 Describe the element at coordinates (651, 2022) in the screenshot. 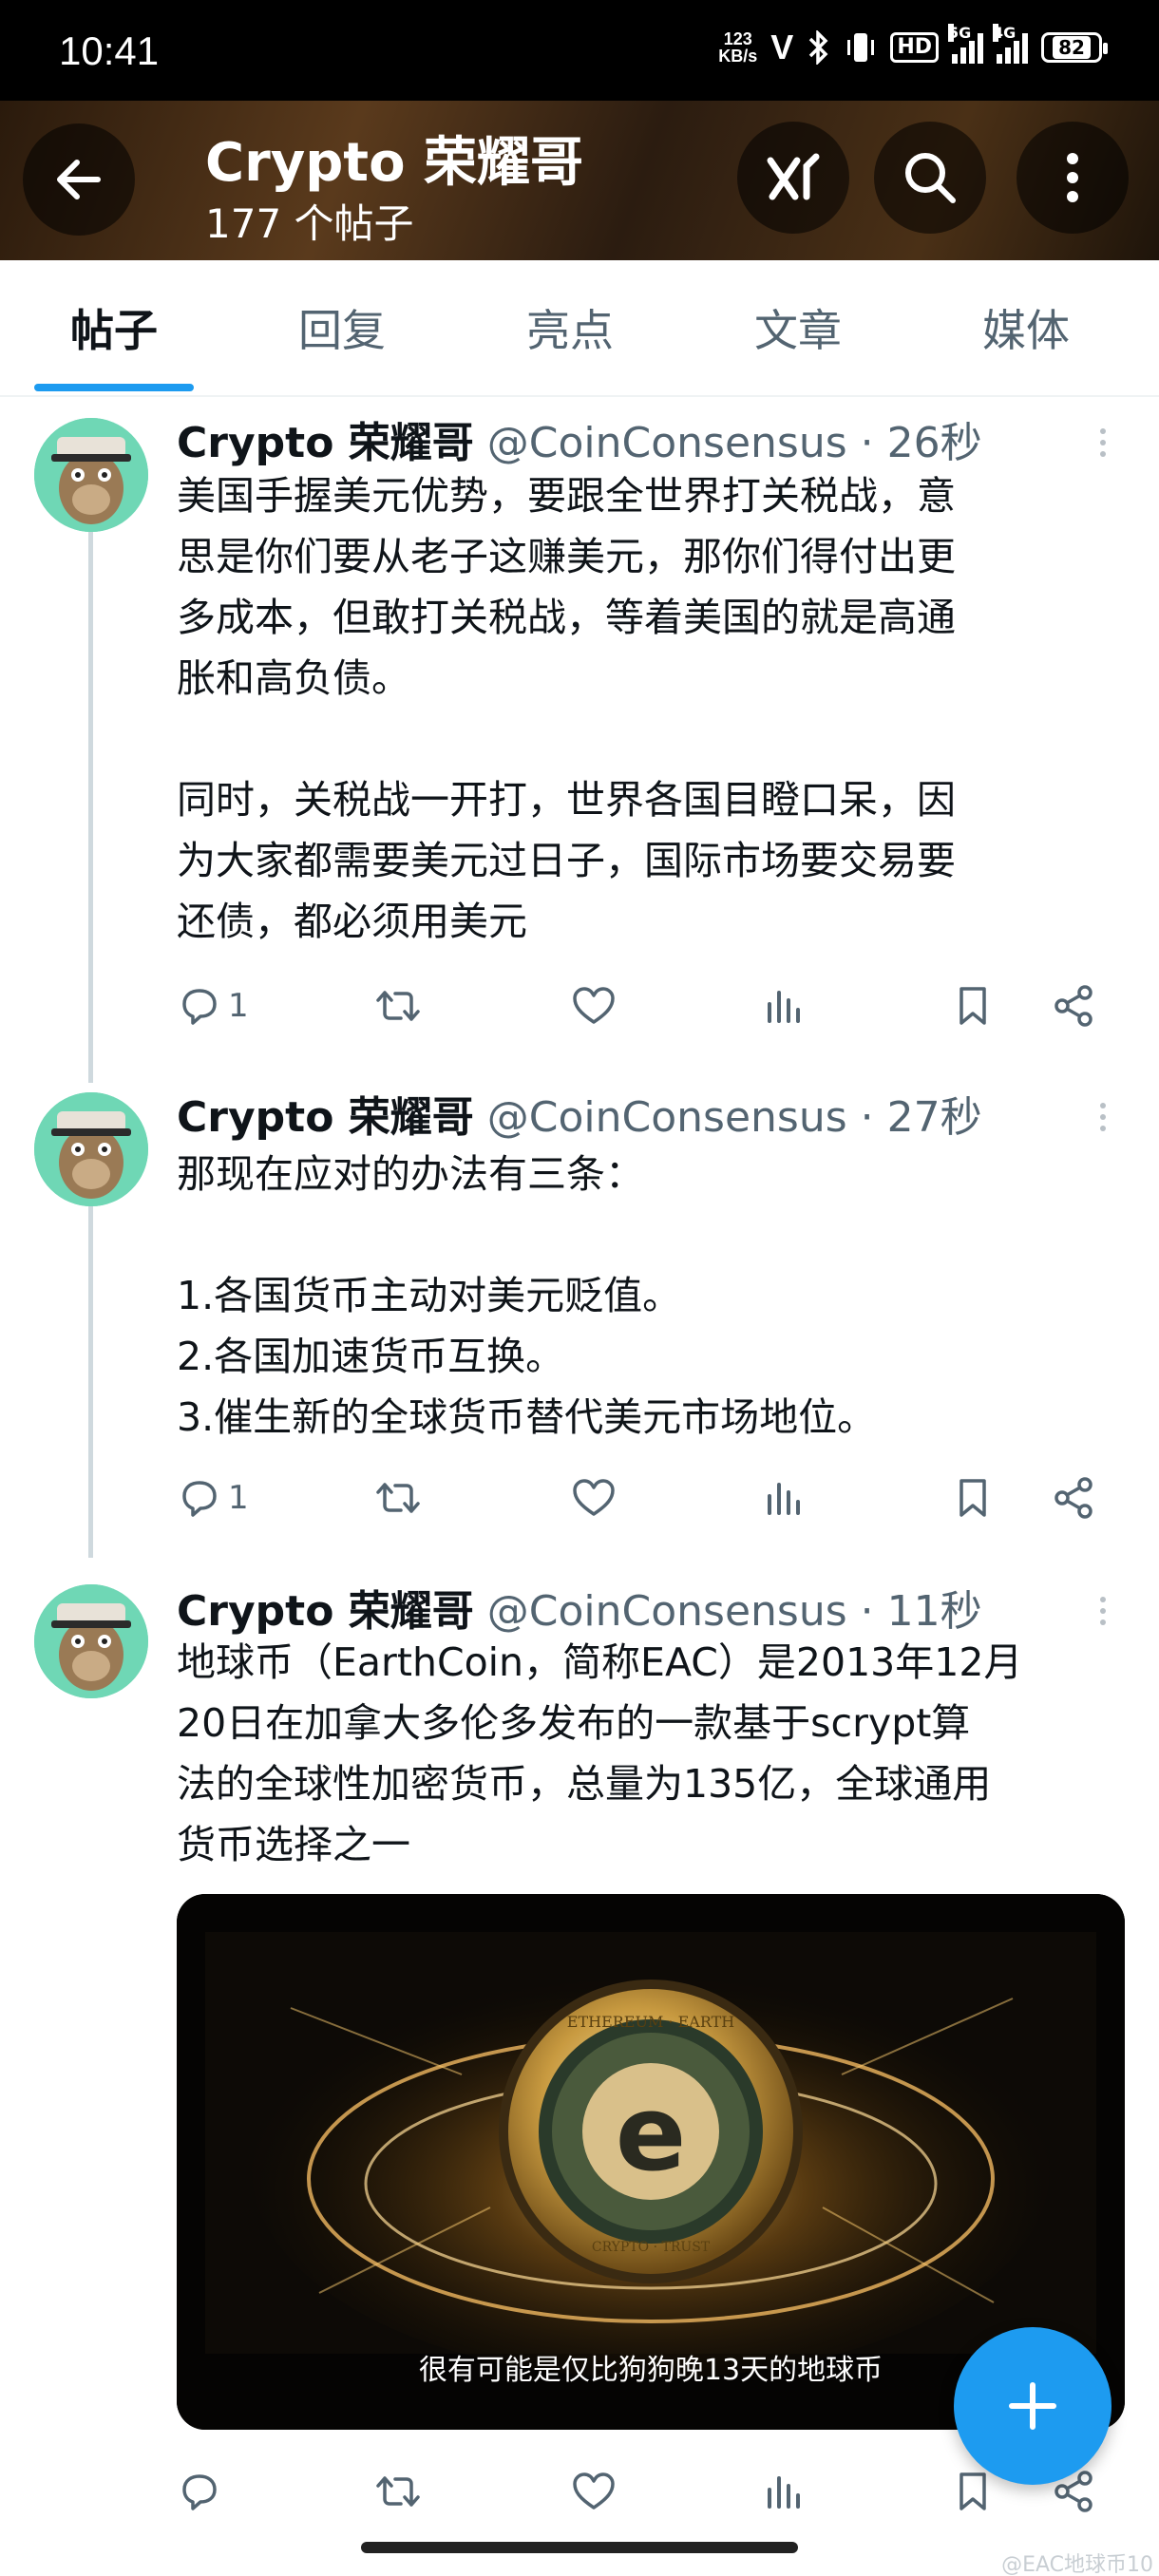

I see `svg-text: ETHEREUM · EARTH` at that location.